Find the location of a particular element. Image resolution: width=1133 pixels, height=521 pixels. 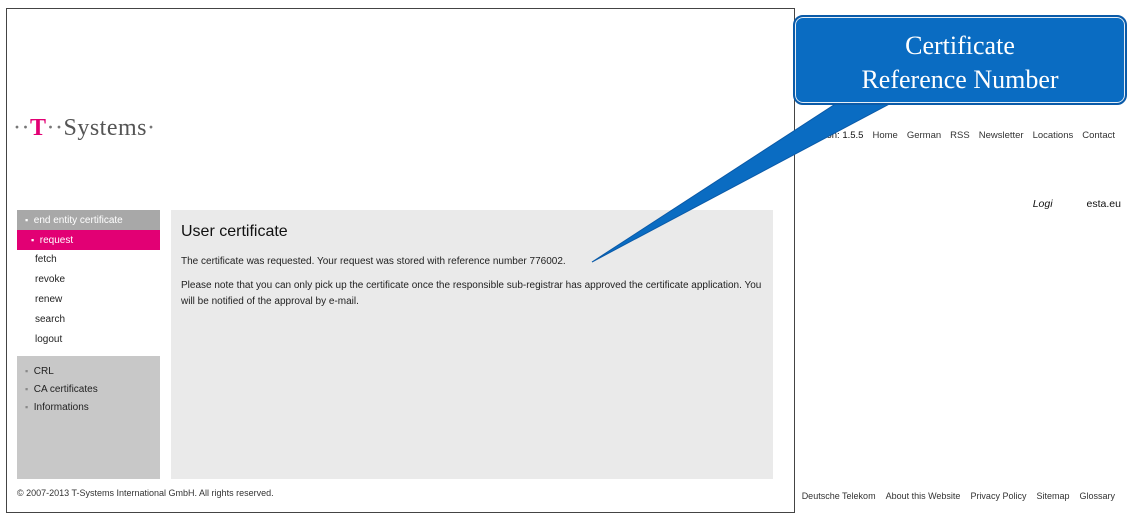

logo-t-mark: T is located at coordinates (38, 128).